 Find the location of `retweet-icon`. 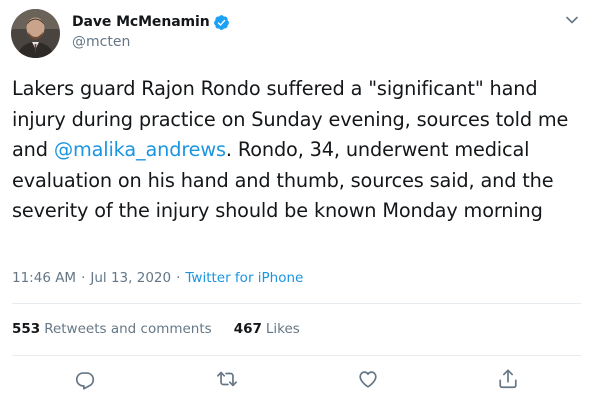

retweet-icon is located at coordinates (227, 379).